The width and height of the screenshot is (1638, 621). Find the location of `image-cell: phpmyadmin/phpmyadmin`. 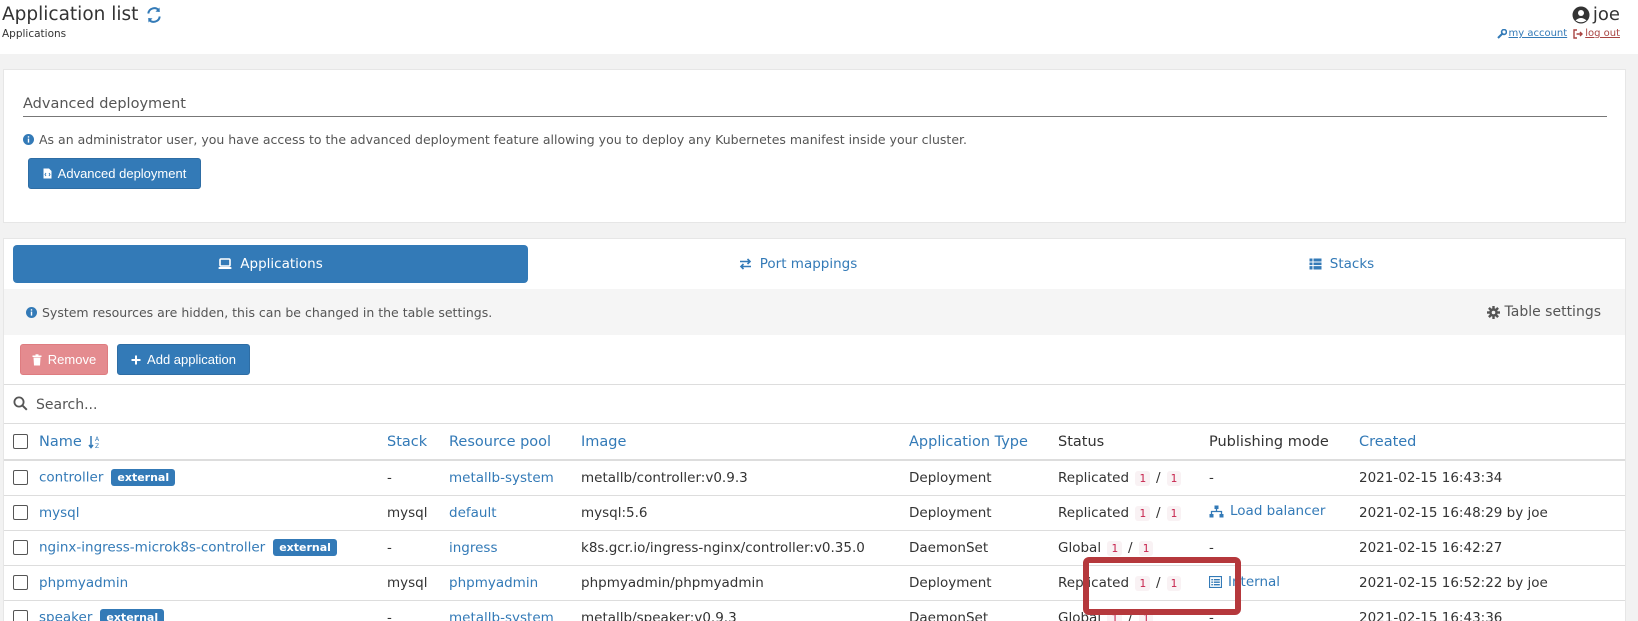

image-cell: phpmyadmin/phpmyadmin is located at coordinates (745, 583).